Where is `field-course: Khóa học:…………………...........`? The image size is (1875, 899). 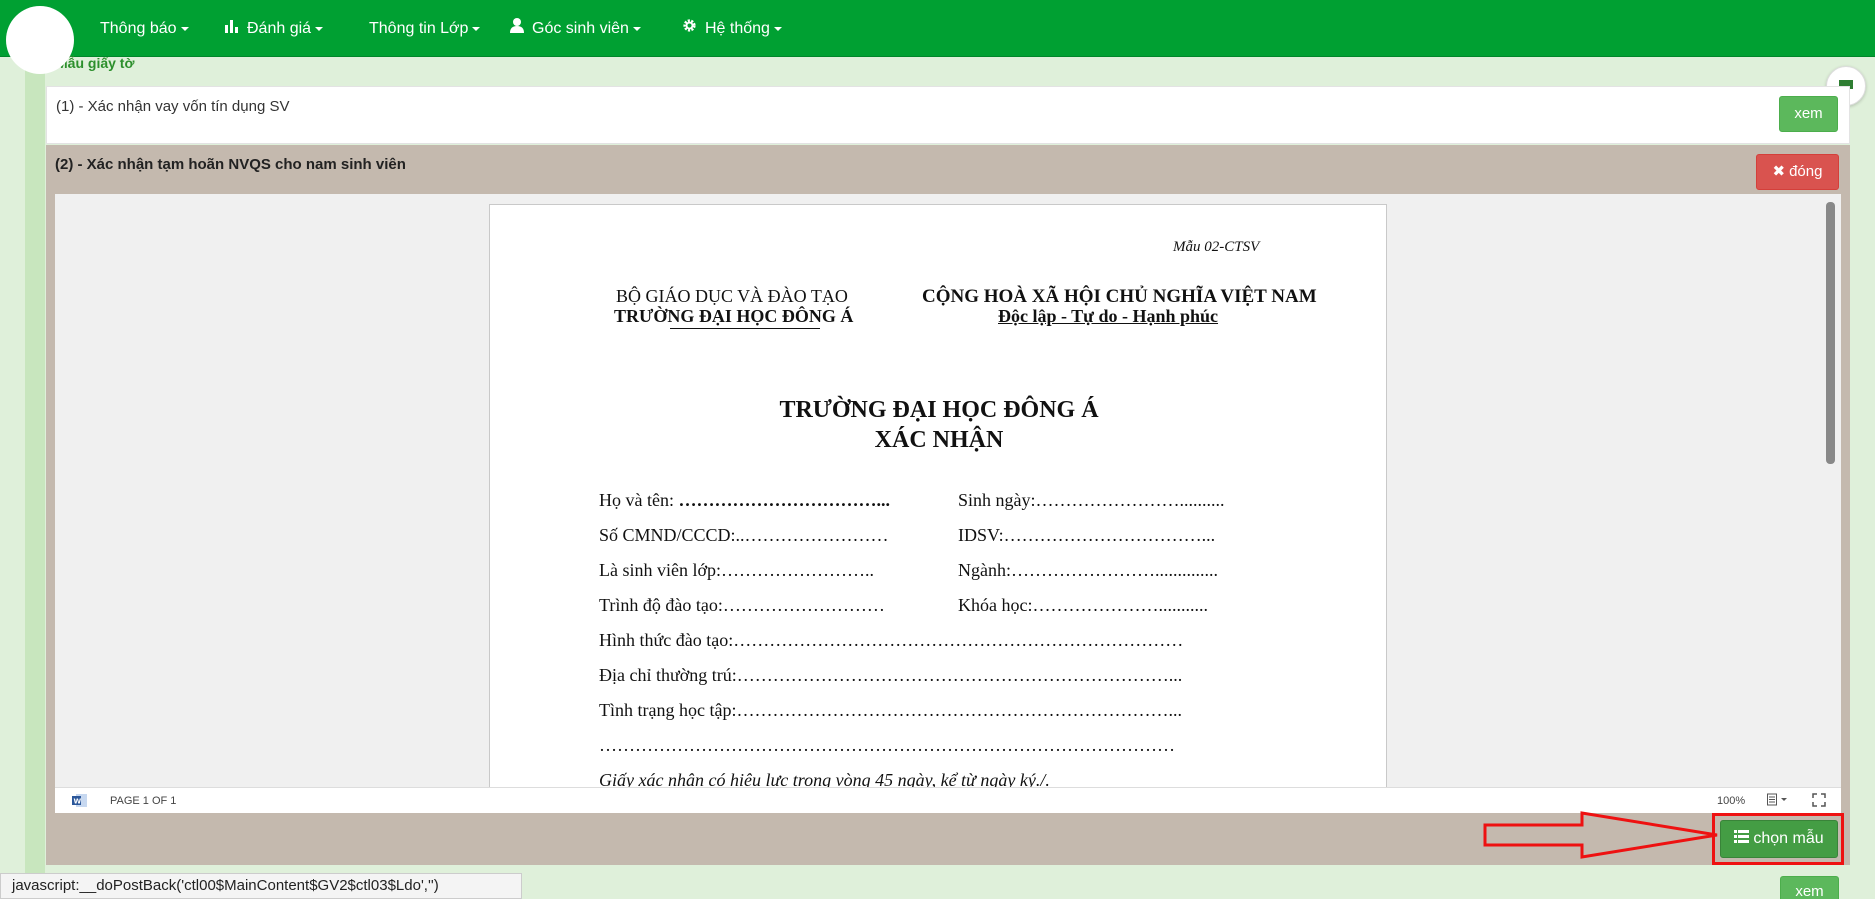 field-course: Khóa học:…………………........... is located at coordinates (1083, 605).